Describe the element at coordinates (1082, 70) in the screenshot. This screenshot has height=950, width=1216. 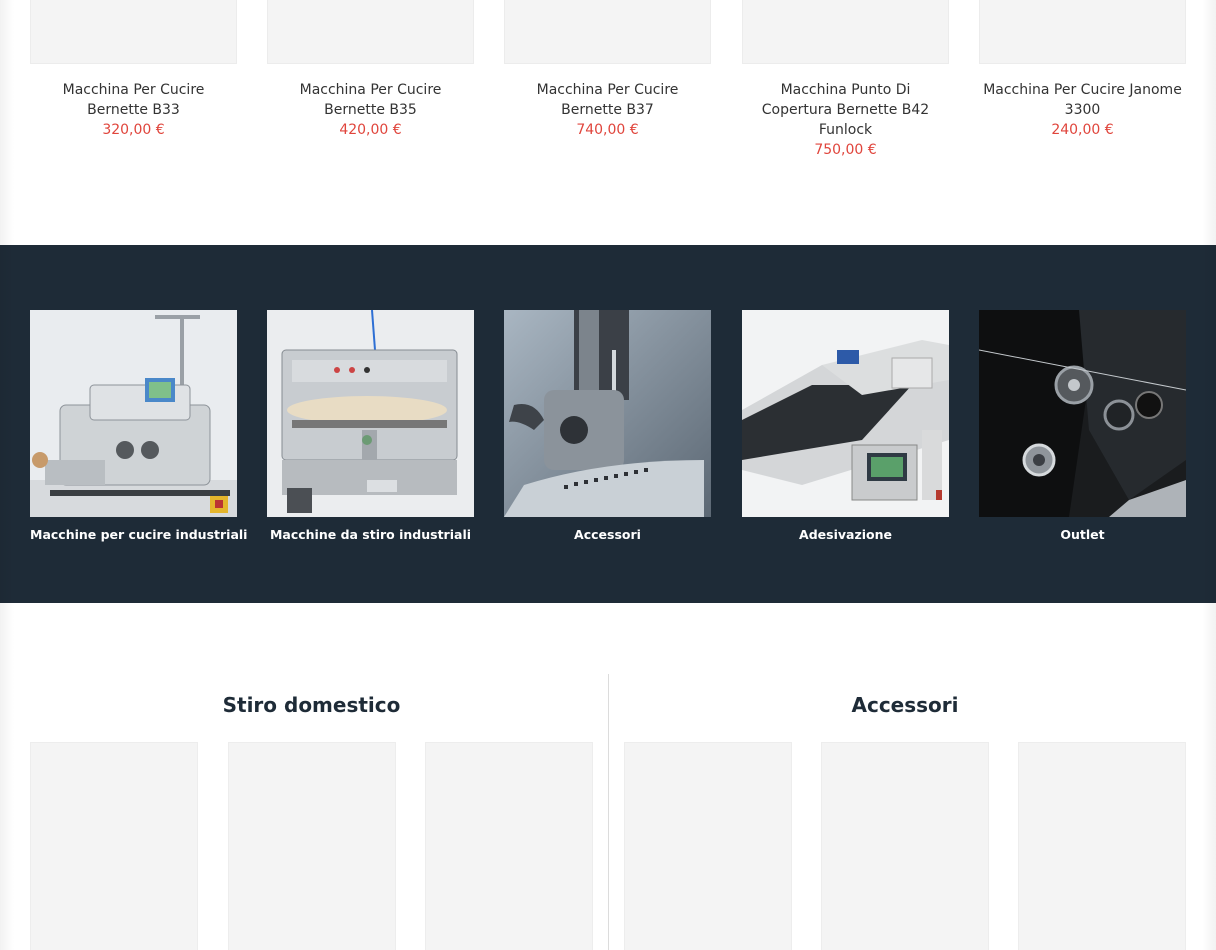
I see `product-card: Macchina Per Cucire Janome 3300 240,00 €` at that location.